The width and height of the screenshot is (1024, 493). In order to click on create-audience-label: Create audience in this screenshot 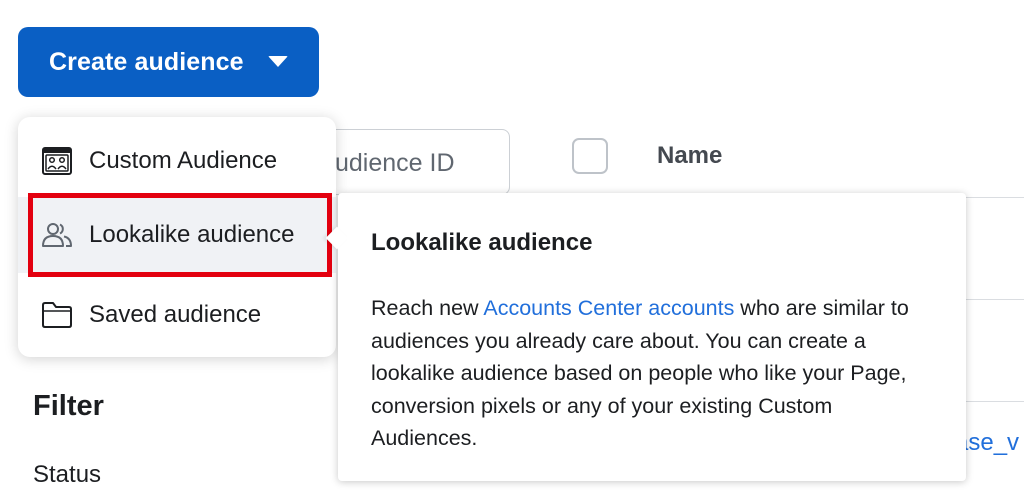, I will do `click(146, 61)`.